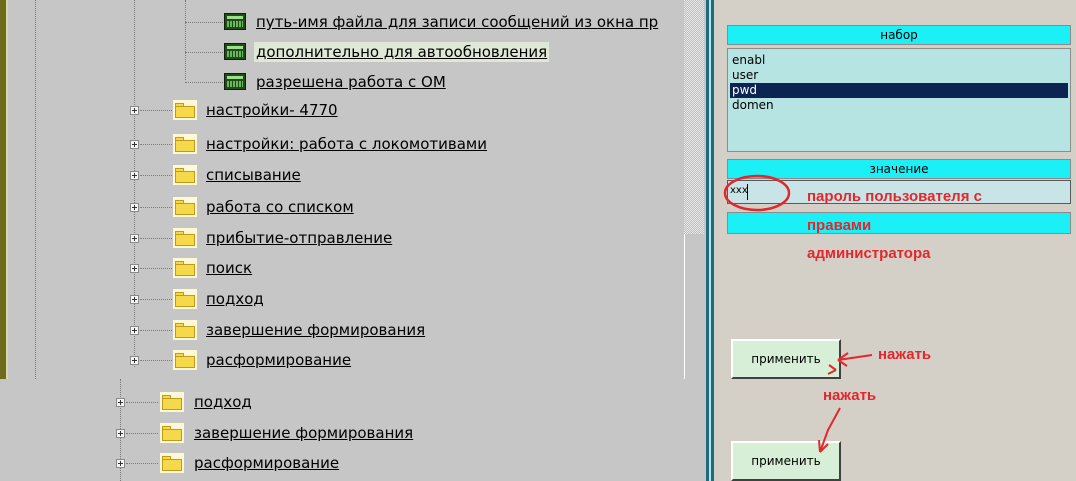  I want to click on tree-item-label: разрешена работа с ОМ, so click(351, 82).